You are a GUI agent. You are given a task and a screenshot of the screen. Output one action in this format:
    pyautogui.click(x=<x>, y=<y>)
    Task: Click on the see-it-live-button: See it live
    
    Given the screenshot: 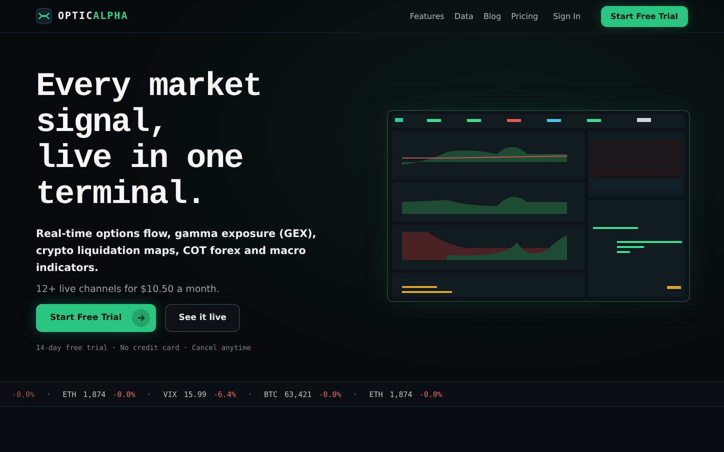 What is the action you would take?
    pyautogui.click(x=202, y=318)
    